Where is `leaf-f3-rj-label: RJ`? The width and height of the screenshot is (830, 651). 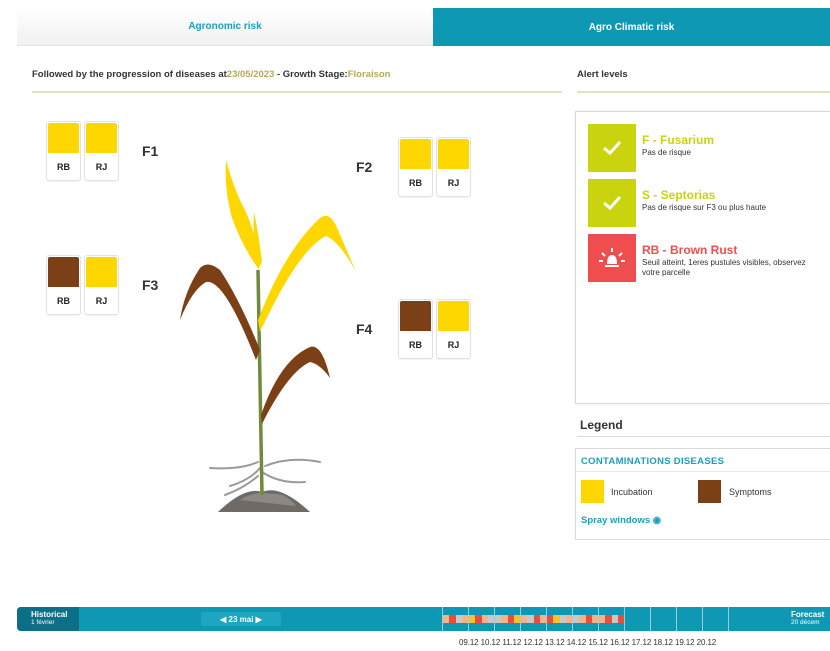
leaf-f3-rj-label: RJ is located at coordinates (101, 301).